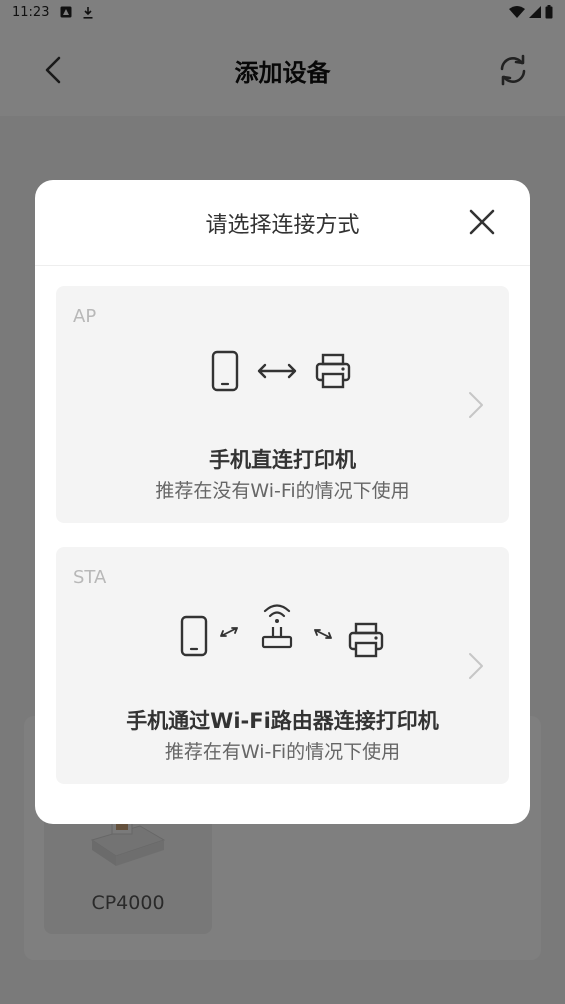 This screenshot has height=1004, width=565. What do you see at coordinates (282, 752) in the screenshot?
I see `option-subtitle: 推荐在有Wi-Fi的情况下使用` at bounding box center [282, 752].